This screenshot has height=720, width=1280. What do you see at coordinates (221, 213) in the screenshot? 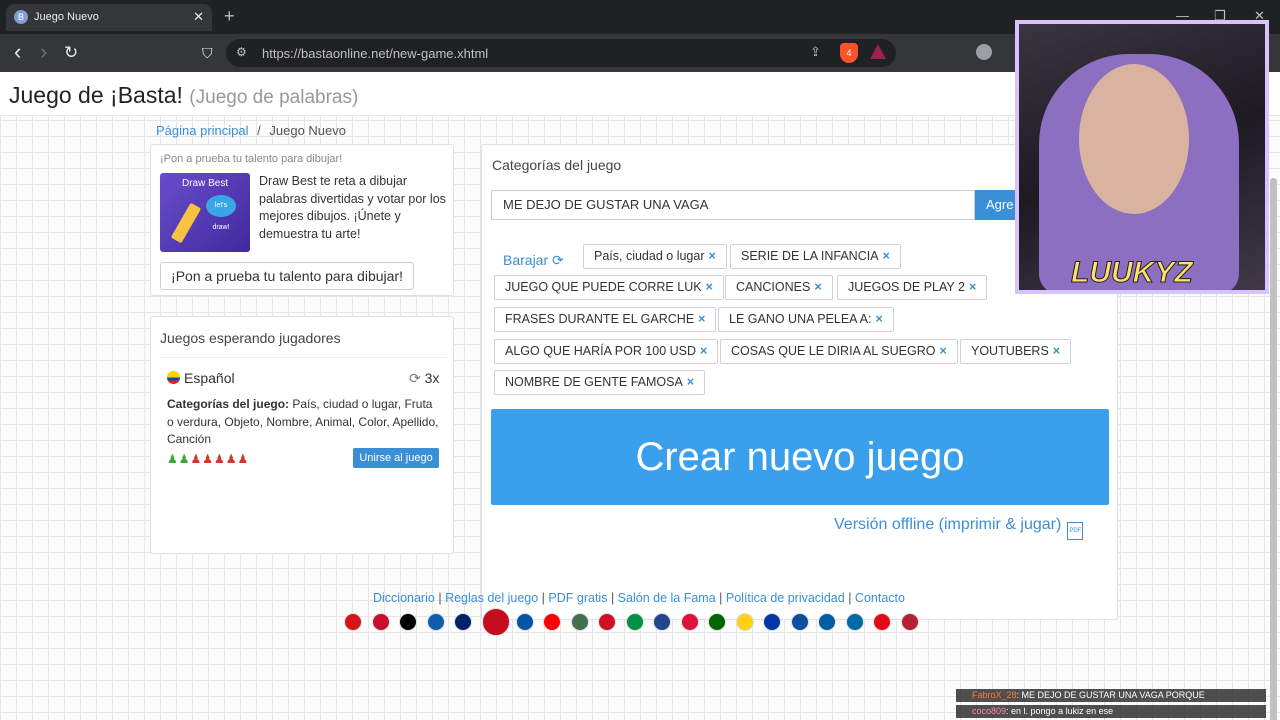
I see `speech-bubble-icon: let's draw!` at bounding box center [221, 213].